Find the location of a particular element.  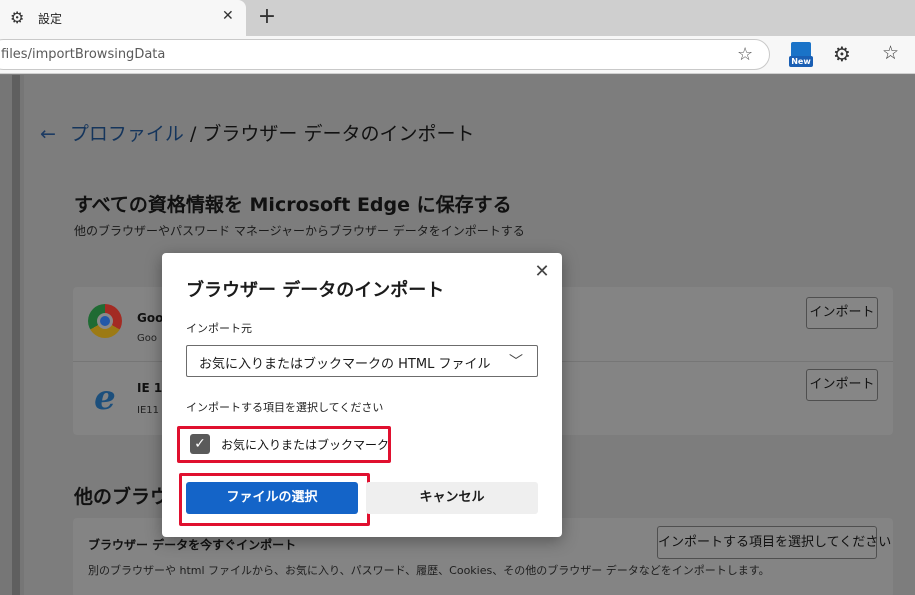

source-name: Goo is located at coordinates (150, 318).